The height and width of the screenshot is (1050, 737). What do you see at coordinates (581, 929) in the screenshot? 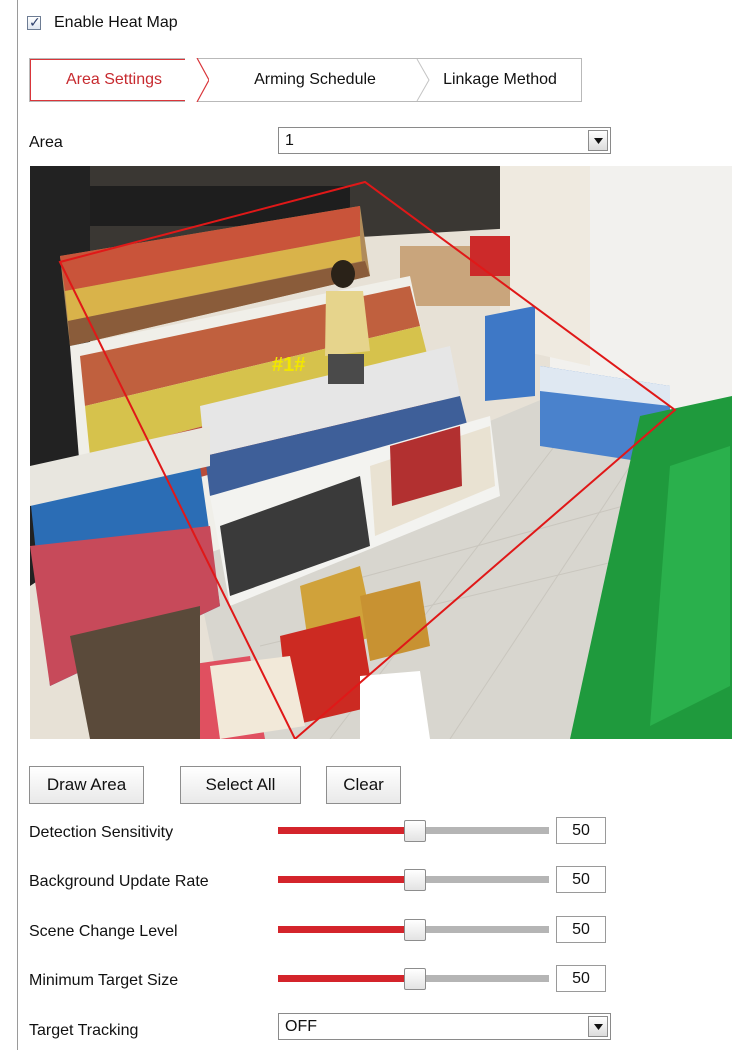
I see `scene-change-level-value: 50` at bounding box center [581, 929].